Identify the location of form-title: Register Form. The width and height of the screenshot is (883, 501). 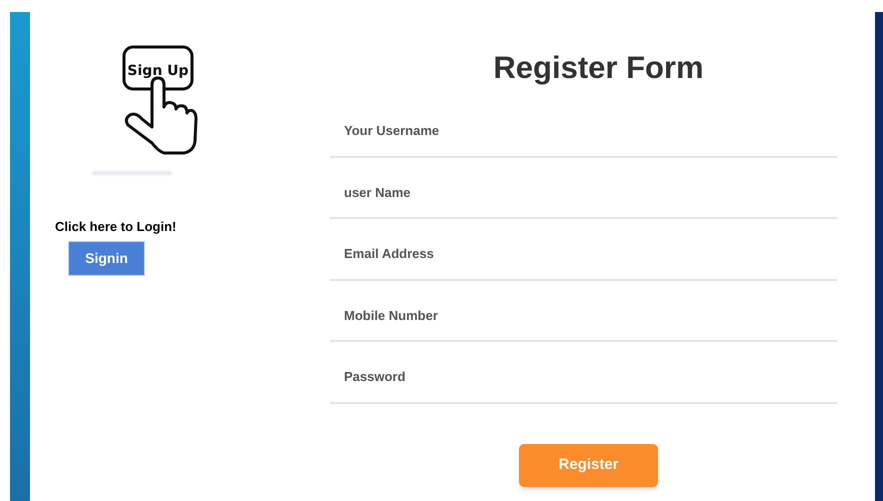
(598, 68).